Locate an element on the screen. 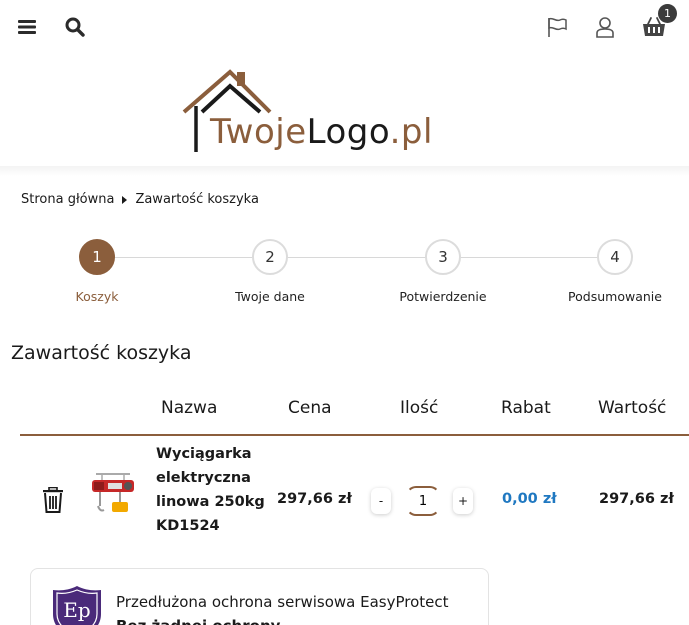 This screenshot has width=689, height=625. header-divider is located at coordinates (344, 171).